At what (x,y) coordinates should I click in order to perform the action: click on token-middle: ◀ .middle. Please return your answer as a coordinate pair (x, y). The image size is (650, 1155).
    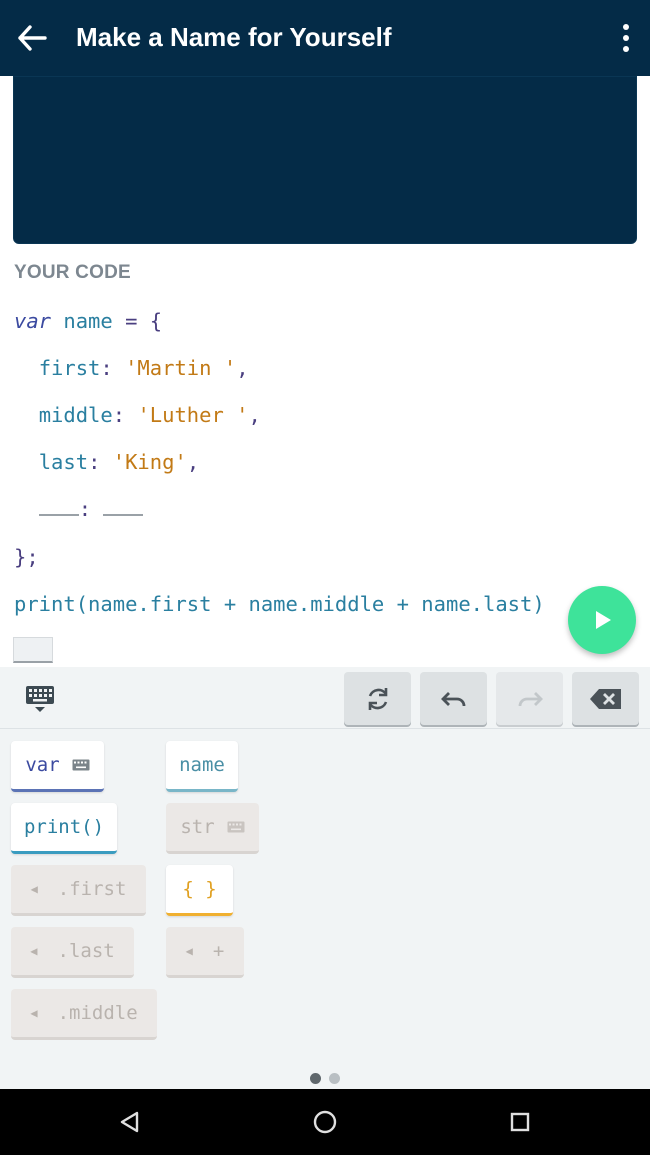
    Looking at the image, I should click on (84, 1014).